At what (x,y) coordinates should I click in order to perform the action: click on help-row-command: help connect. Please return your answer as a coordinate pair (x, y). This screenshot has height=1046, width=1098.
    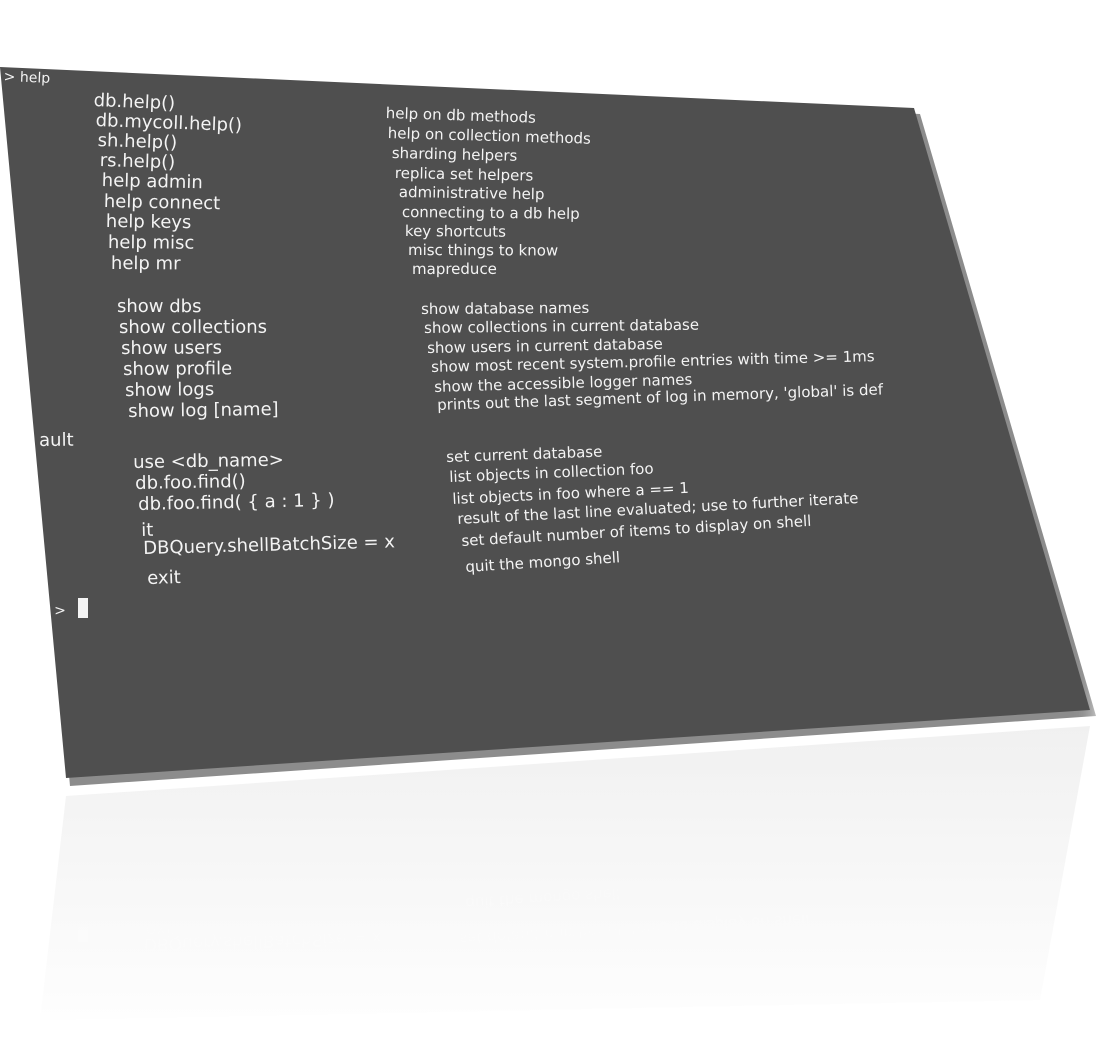
    Looking at the image, I should click on (162, 203).